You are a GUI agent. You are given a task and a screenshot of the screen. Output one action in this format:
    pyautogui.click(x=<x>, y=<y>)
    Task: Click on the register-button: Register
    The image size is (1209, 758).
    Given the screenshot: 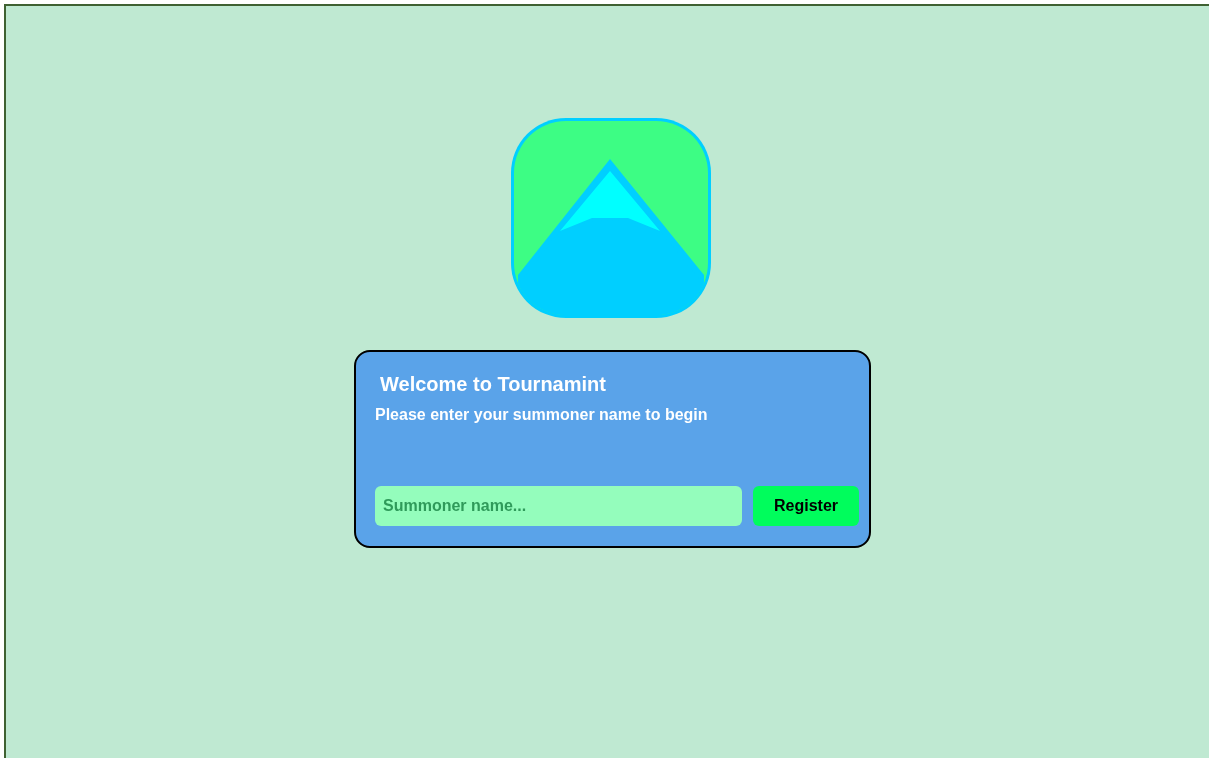 What is the action you would take?
    pyautogui.click(x=806, y=506)
    